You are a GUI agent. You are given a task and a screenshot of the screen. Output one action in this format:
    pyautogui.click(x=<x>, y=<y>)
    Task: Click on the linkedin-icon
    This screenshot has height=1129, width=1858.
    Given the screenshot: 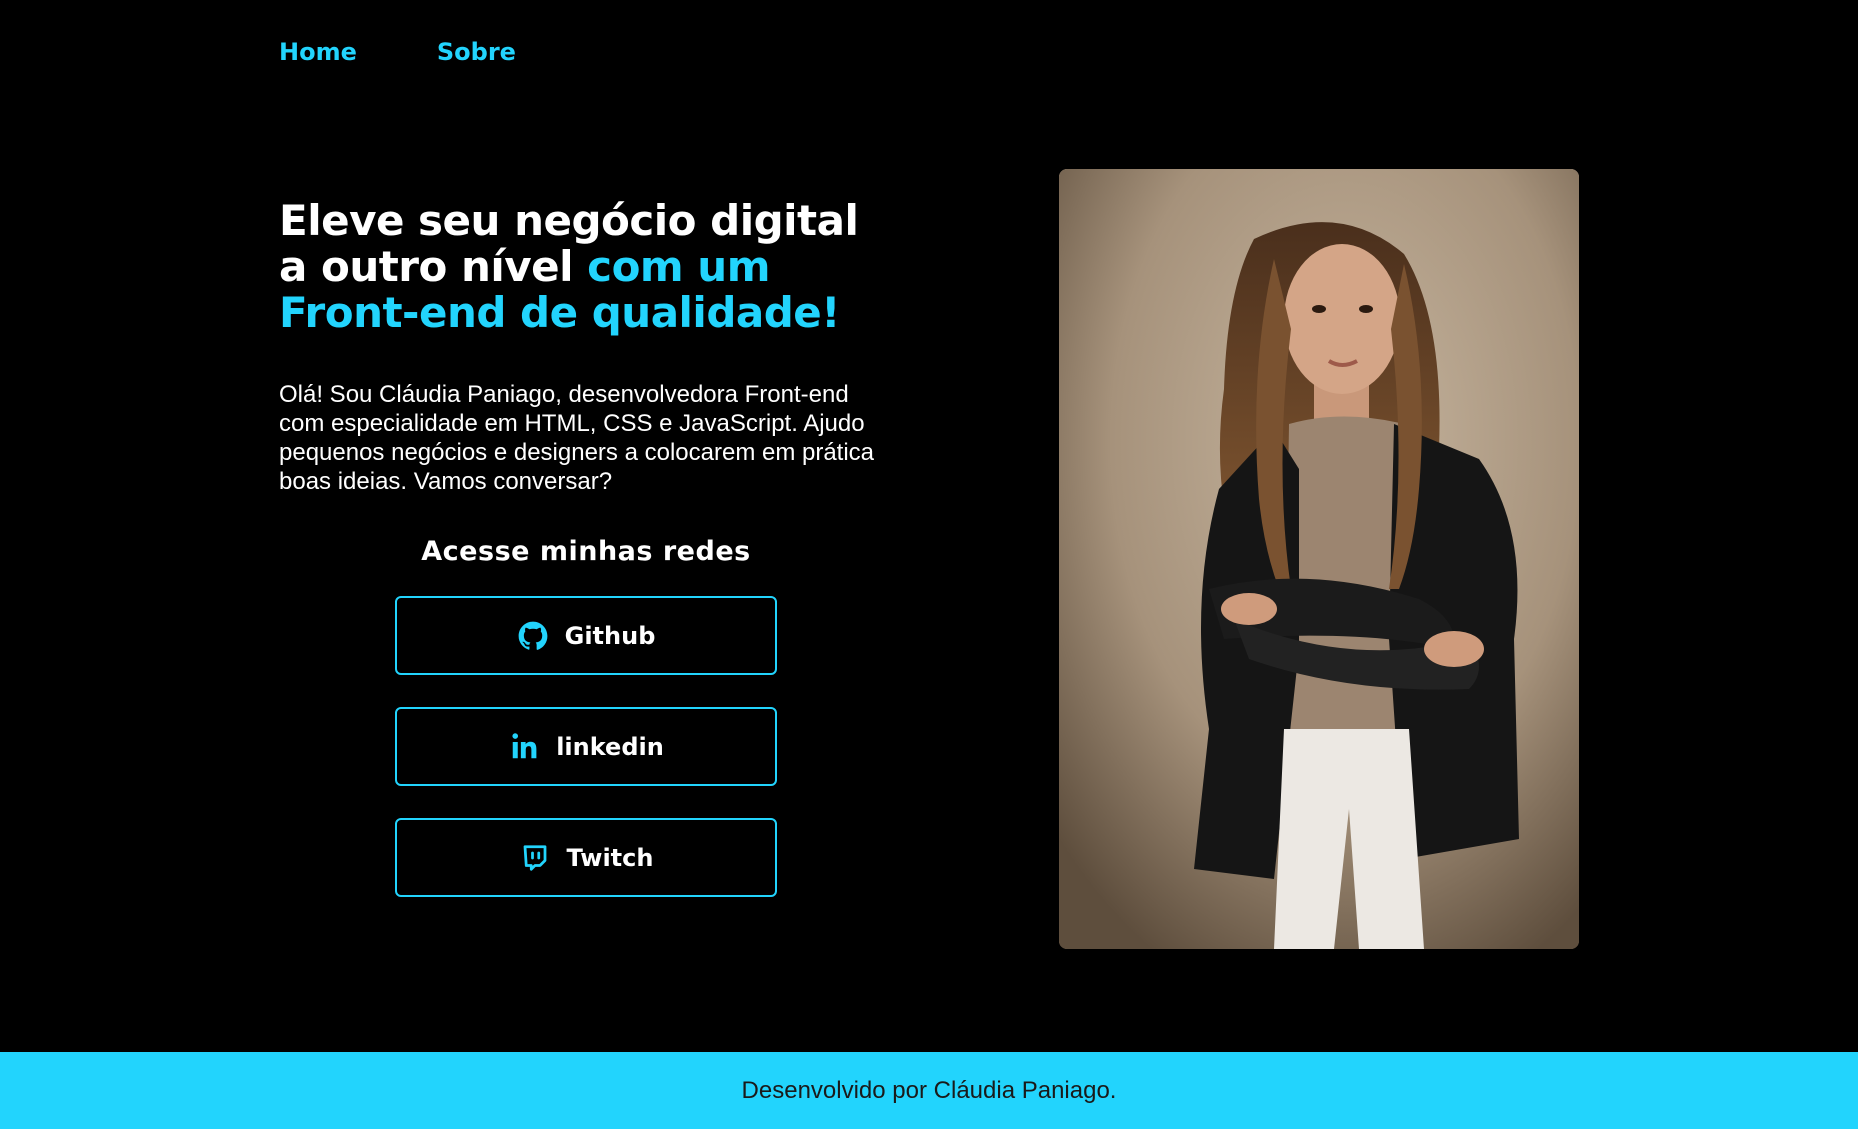 What is the action you would take?
    pyautogui.click(x=524, y=747)
    